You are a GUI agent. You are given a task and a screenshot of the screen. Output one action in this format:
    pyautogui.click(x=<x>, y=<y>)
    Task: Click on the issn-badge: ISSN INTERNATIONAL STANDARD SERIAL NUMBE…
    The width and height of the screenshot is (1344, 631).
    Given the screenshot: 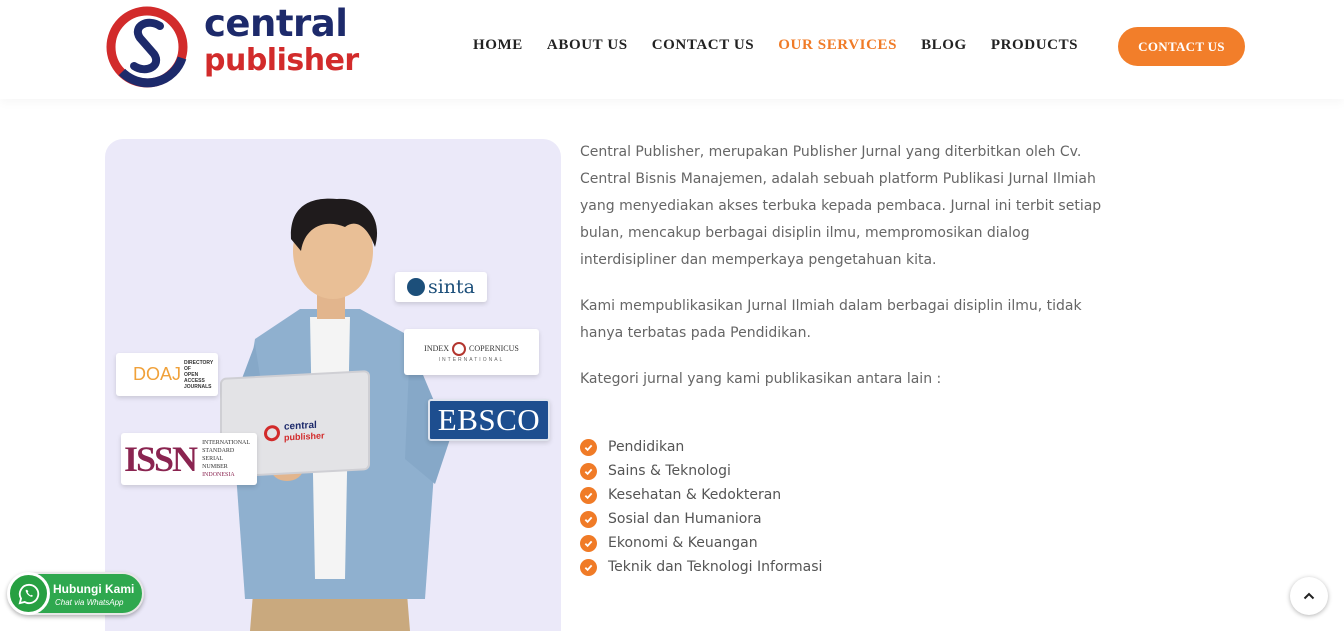 What is the action you would take?
    pyautogui.click(x=189, y=459)
    